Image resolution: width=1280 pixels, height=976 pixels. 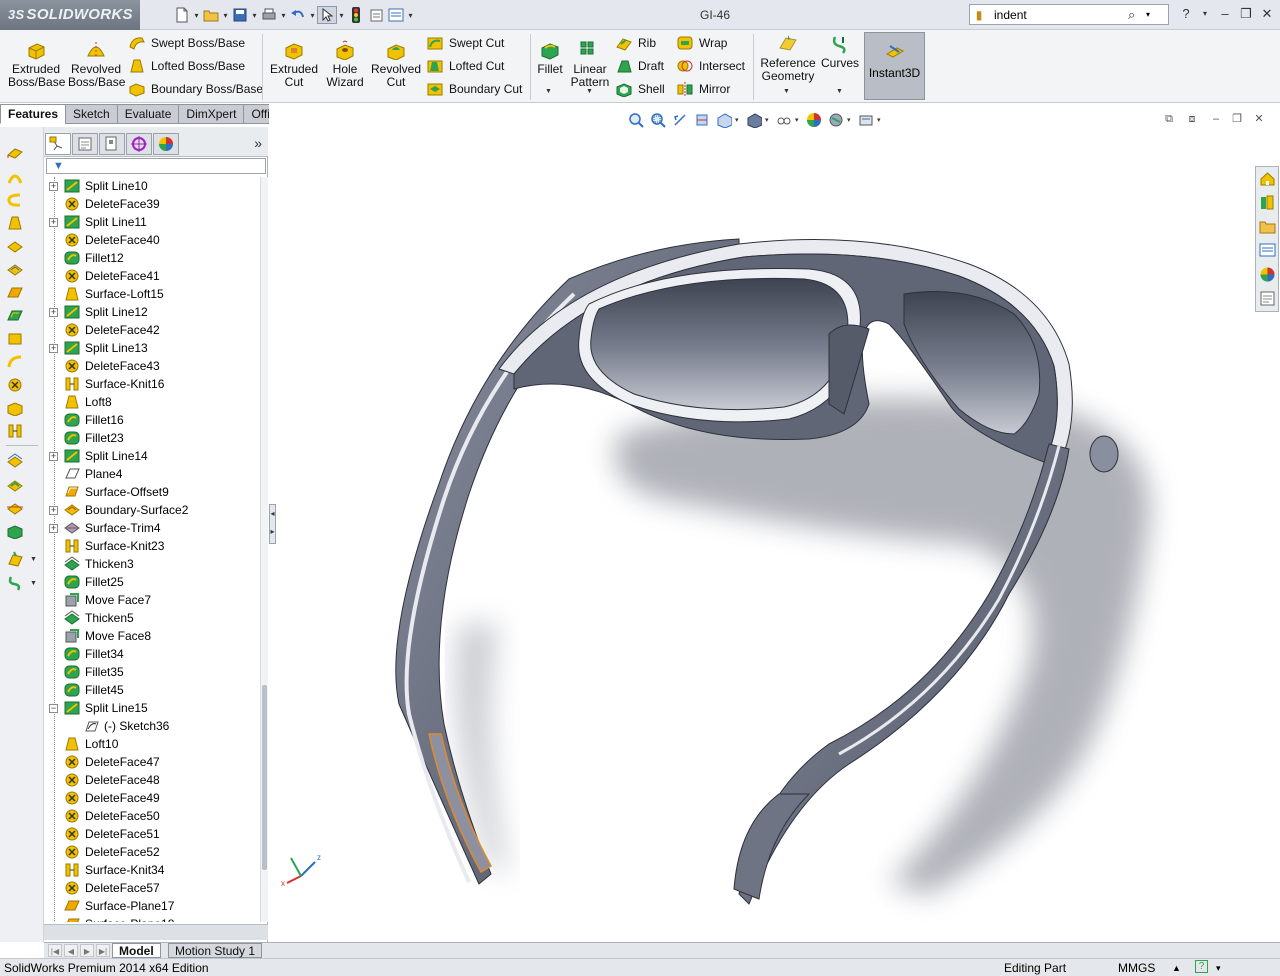 I want to click on boundary-surface-icon, so click(x=15, y=247).